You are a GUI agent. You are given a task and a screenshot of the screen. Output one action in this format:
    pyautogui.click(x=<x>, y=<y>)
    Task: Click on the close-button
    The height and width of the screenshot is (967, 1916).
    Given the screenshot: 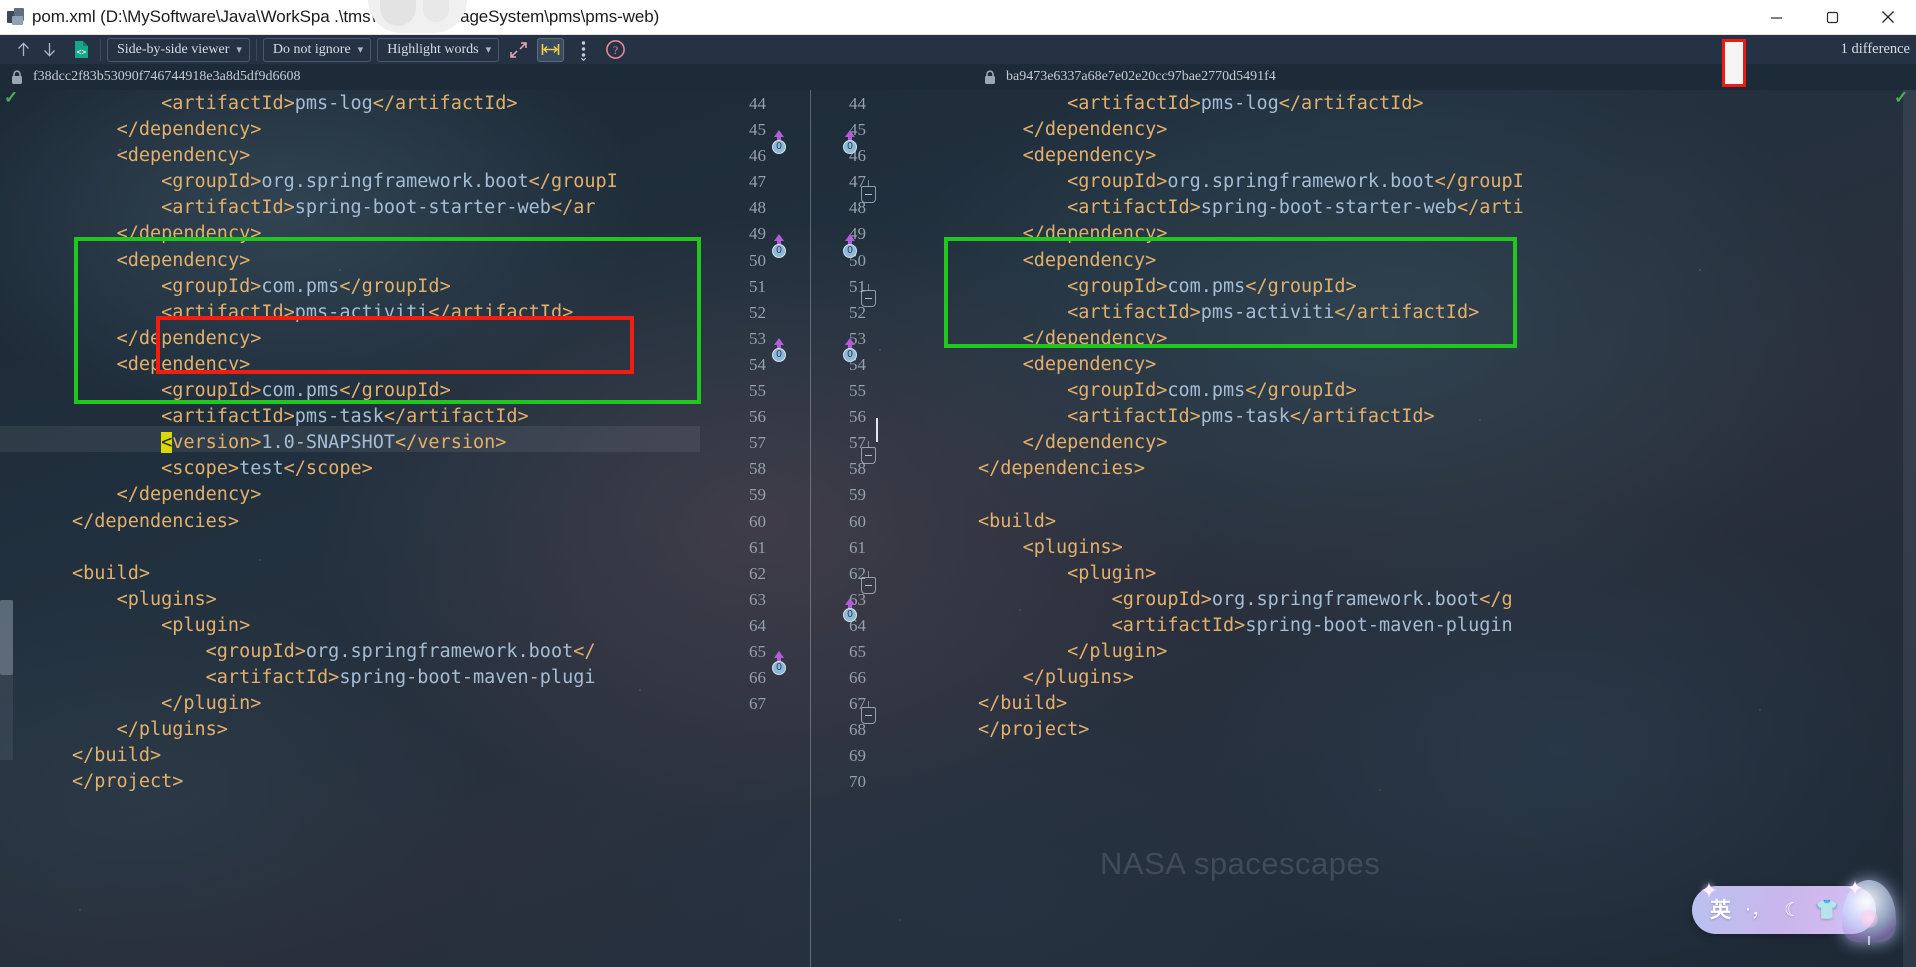 What is the action you would take?
    pyautogui.click(x=1888, y=17)
    